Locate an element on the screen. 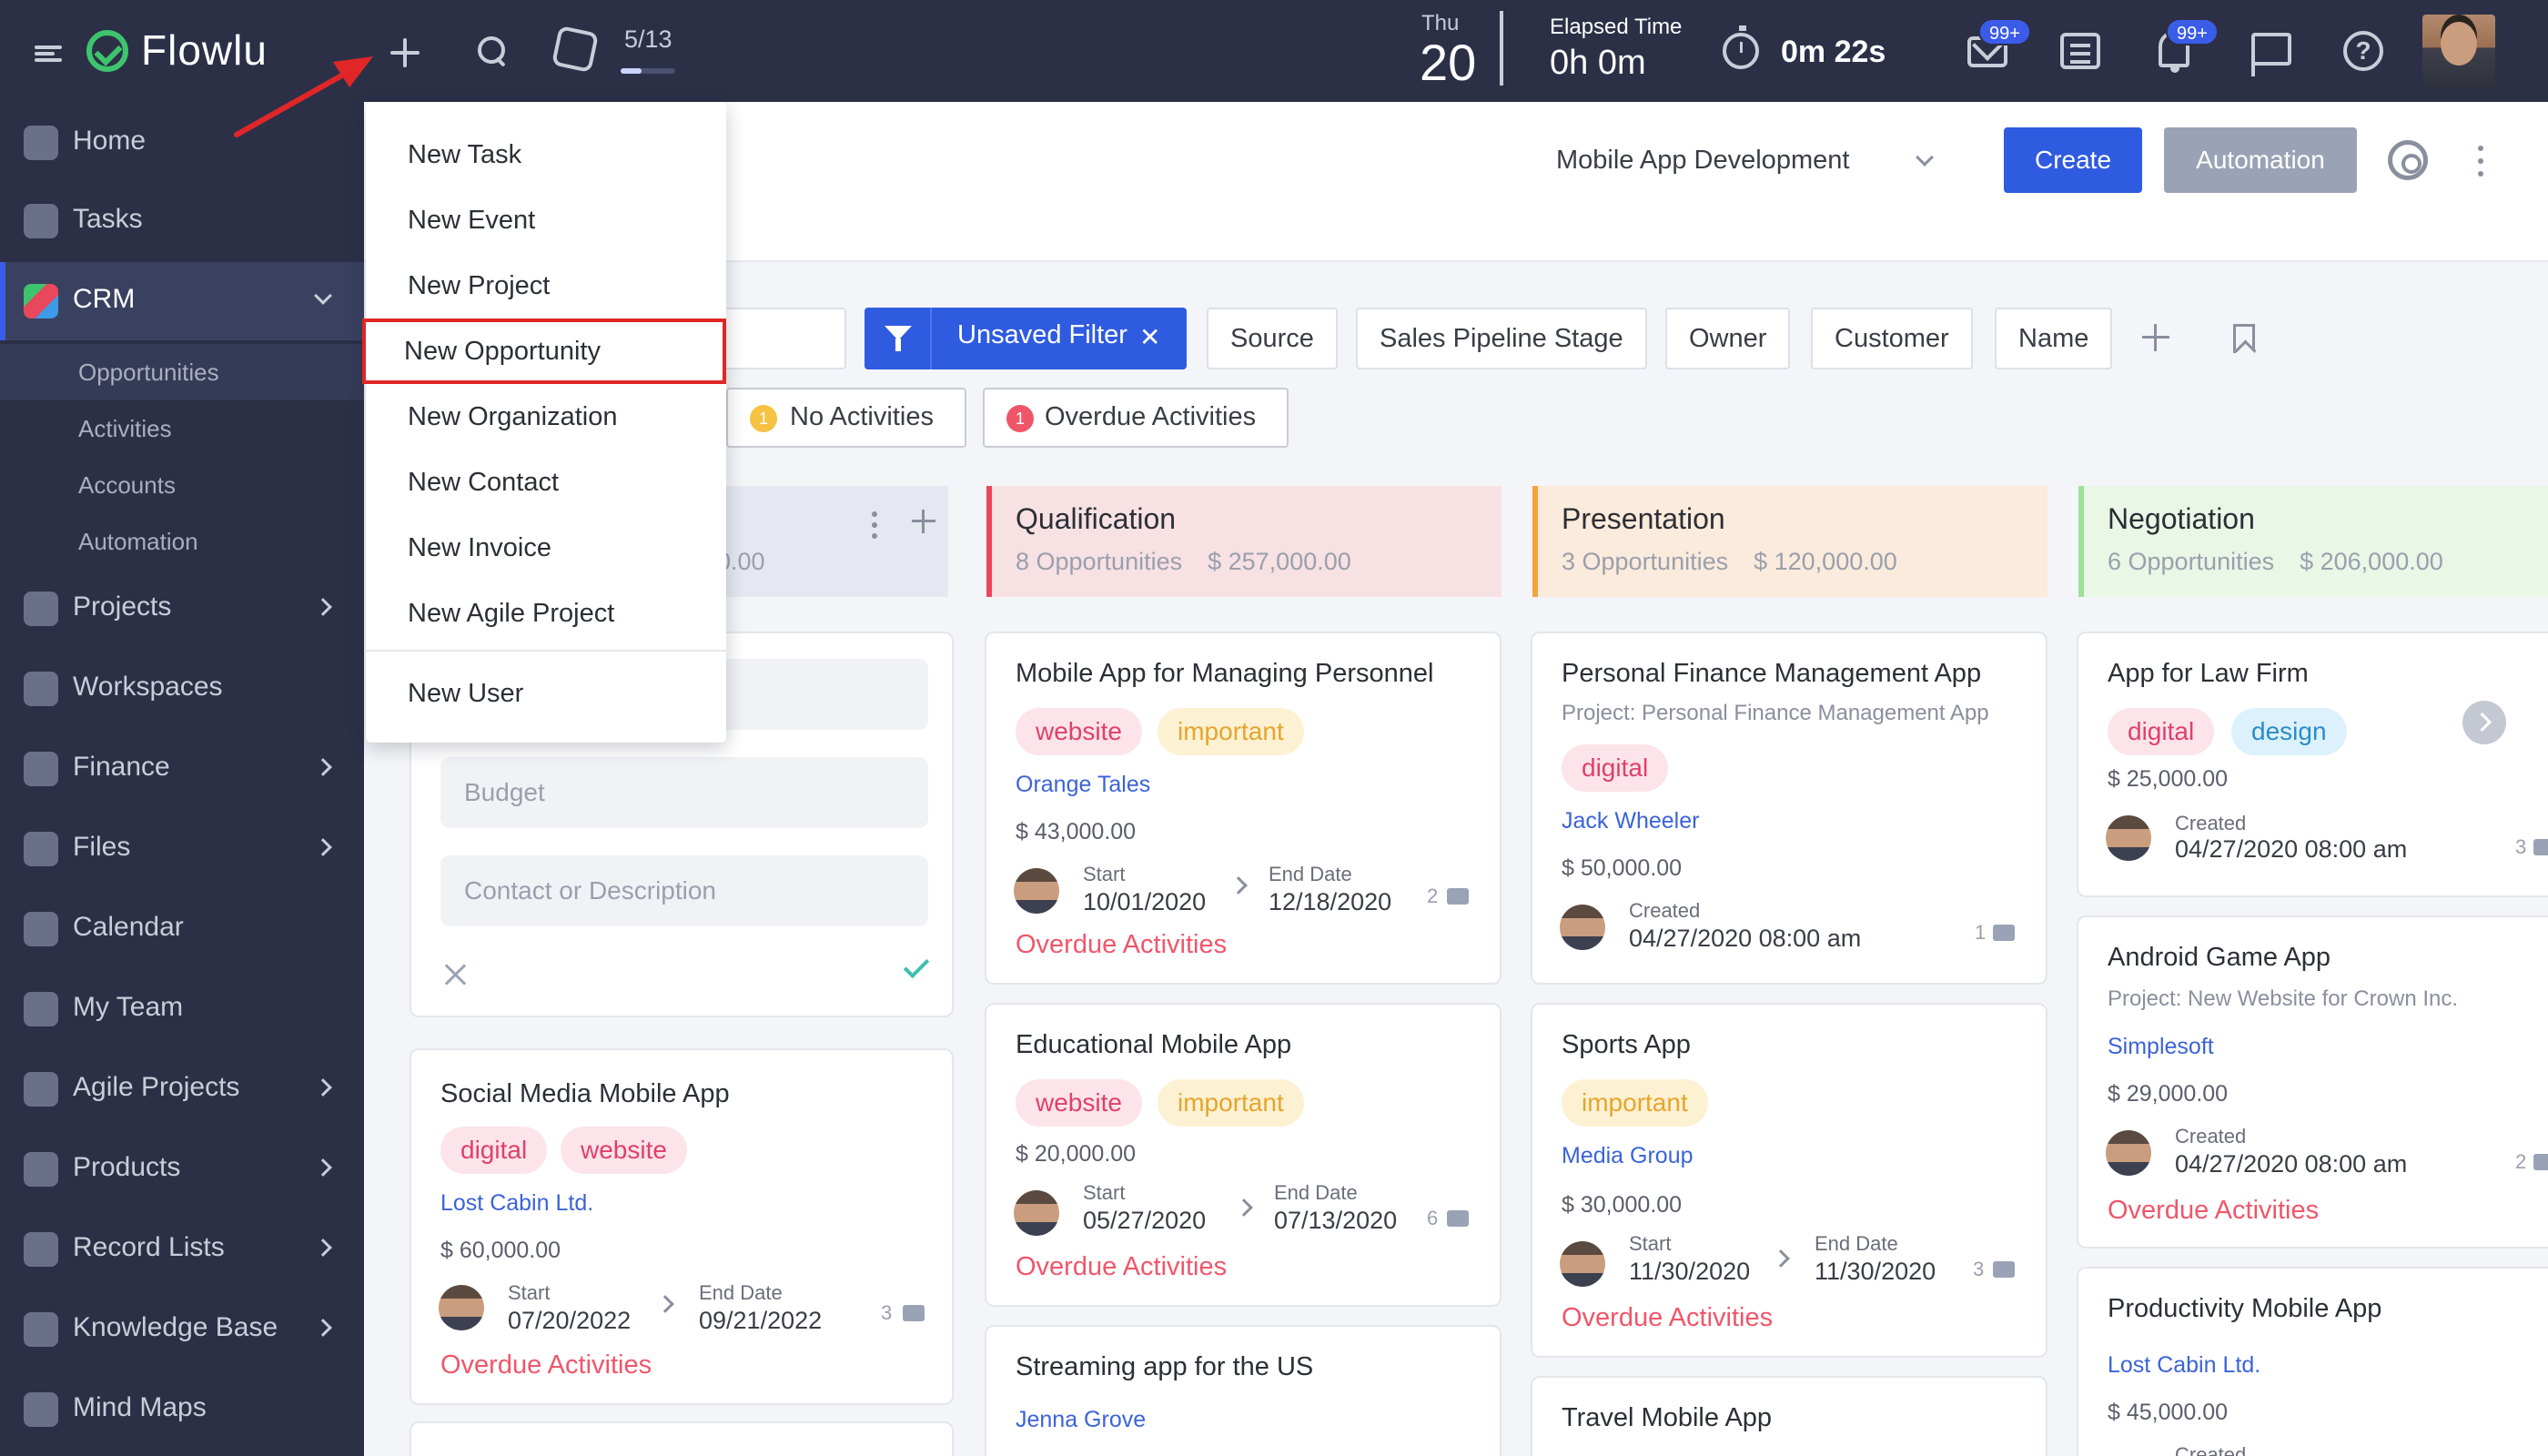 This screenshot has width=2548, height=1456. task-counter: 5/13 is located at coordinates (648, 39).